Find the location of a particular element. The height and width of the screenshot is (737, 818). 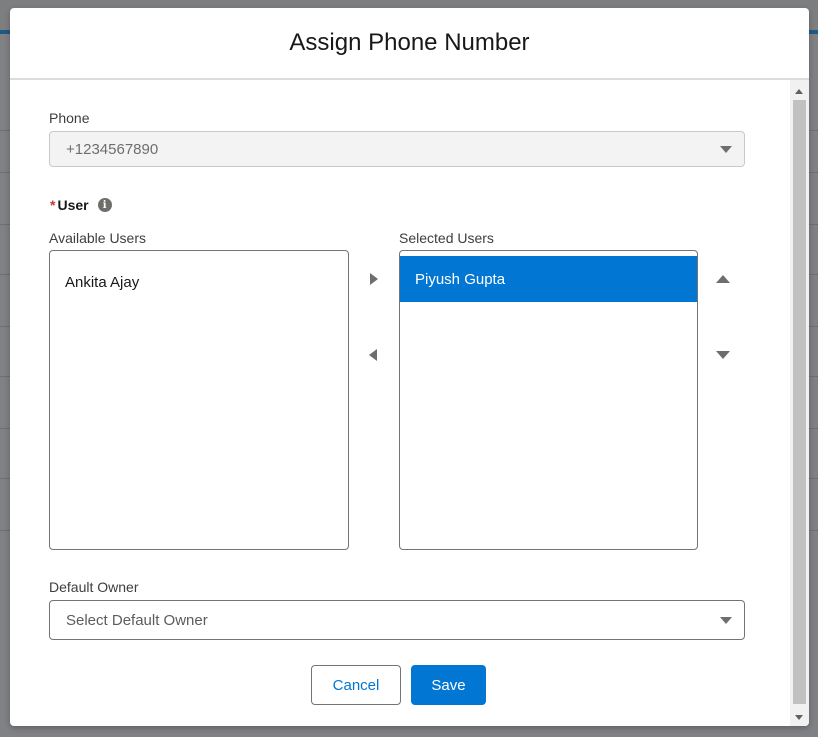

modal-header: Assign Phone Number is located at coordinates (409, 44).